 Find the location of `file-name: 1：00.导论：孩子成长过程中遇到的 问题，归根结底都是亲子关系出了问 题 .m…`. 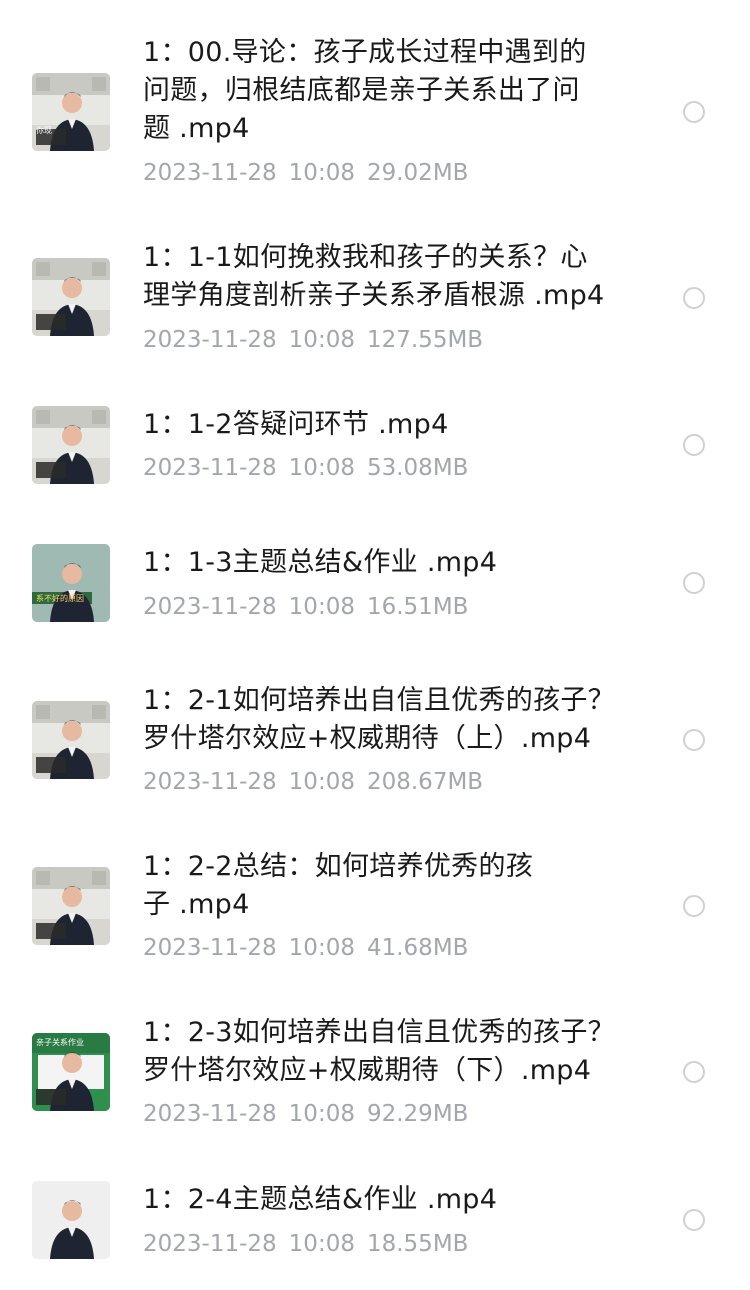

file-name: 1：00.导论：孩子成长过程中遇到的 问题，归根结底都是亲子关系出了问 题 .m… is located at coordinates (393, 91).